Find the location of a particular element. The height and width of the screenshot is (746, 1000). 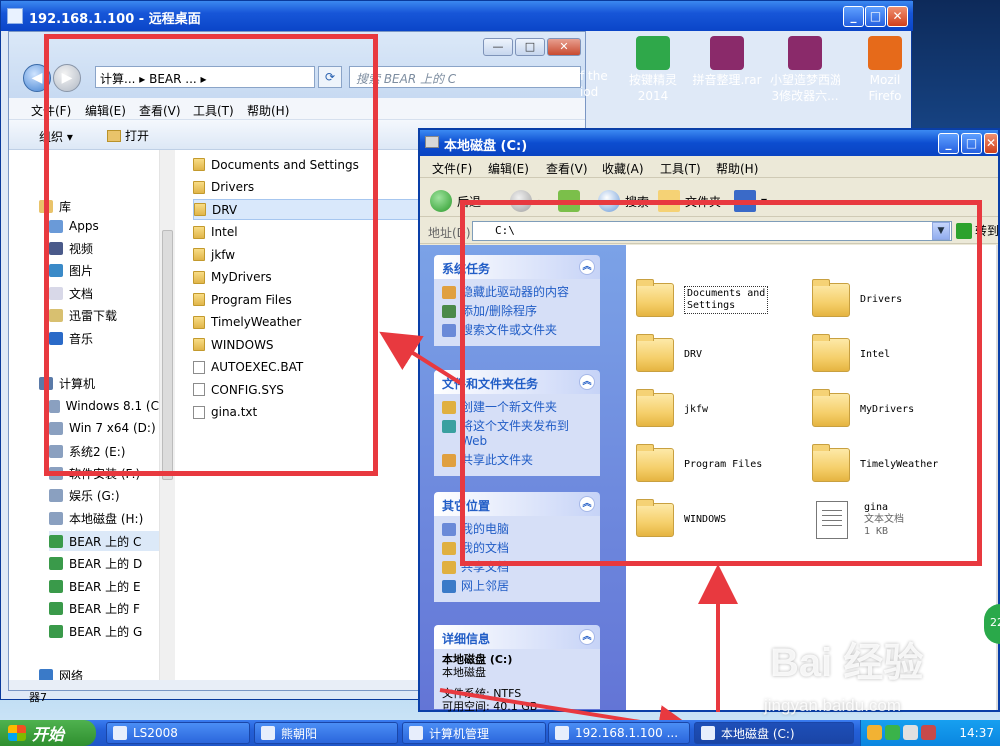

nav-item: 软件安装 (F:) is located at coordinates (104, 473).